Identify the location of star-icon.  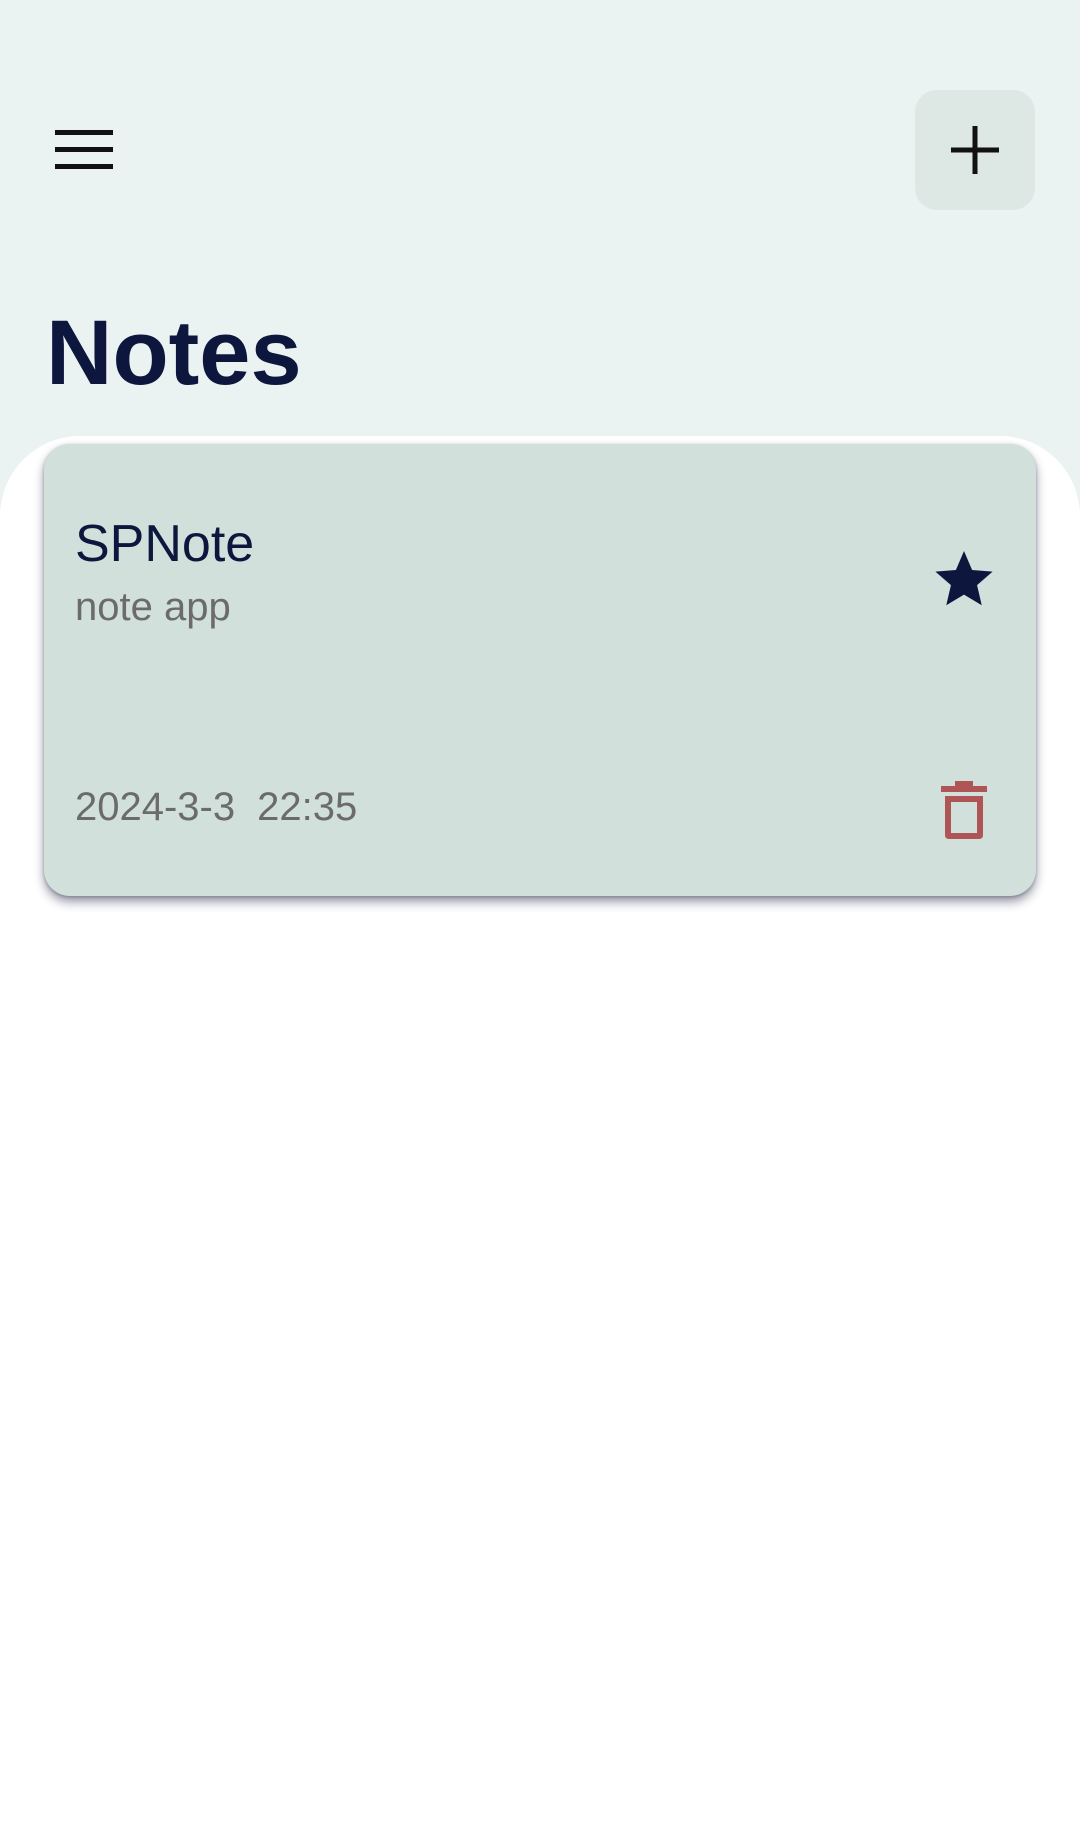
(964, 578).